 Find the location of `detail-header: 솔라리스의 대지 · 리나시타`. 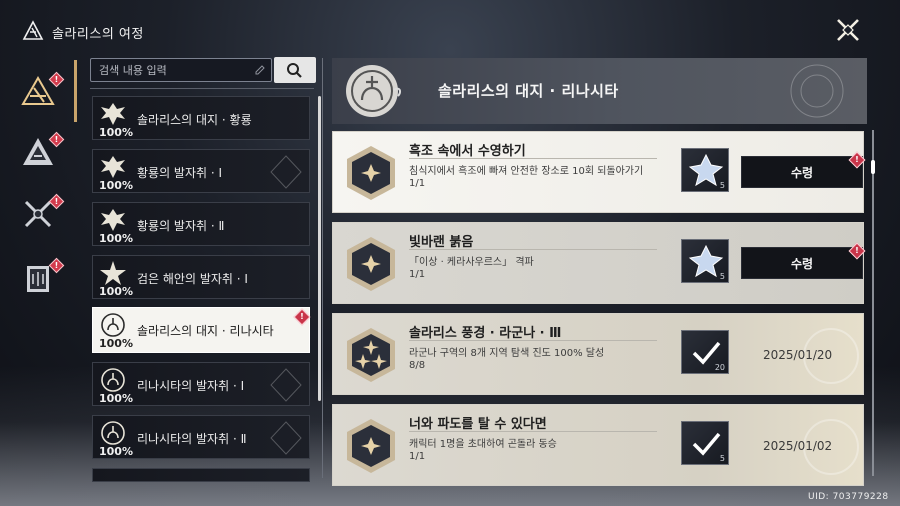

detail-header: 솔라리스의 대지 · 리나시타 is located at coordinates (599, 91).